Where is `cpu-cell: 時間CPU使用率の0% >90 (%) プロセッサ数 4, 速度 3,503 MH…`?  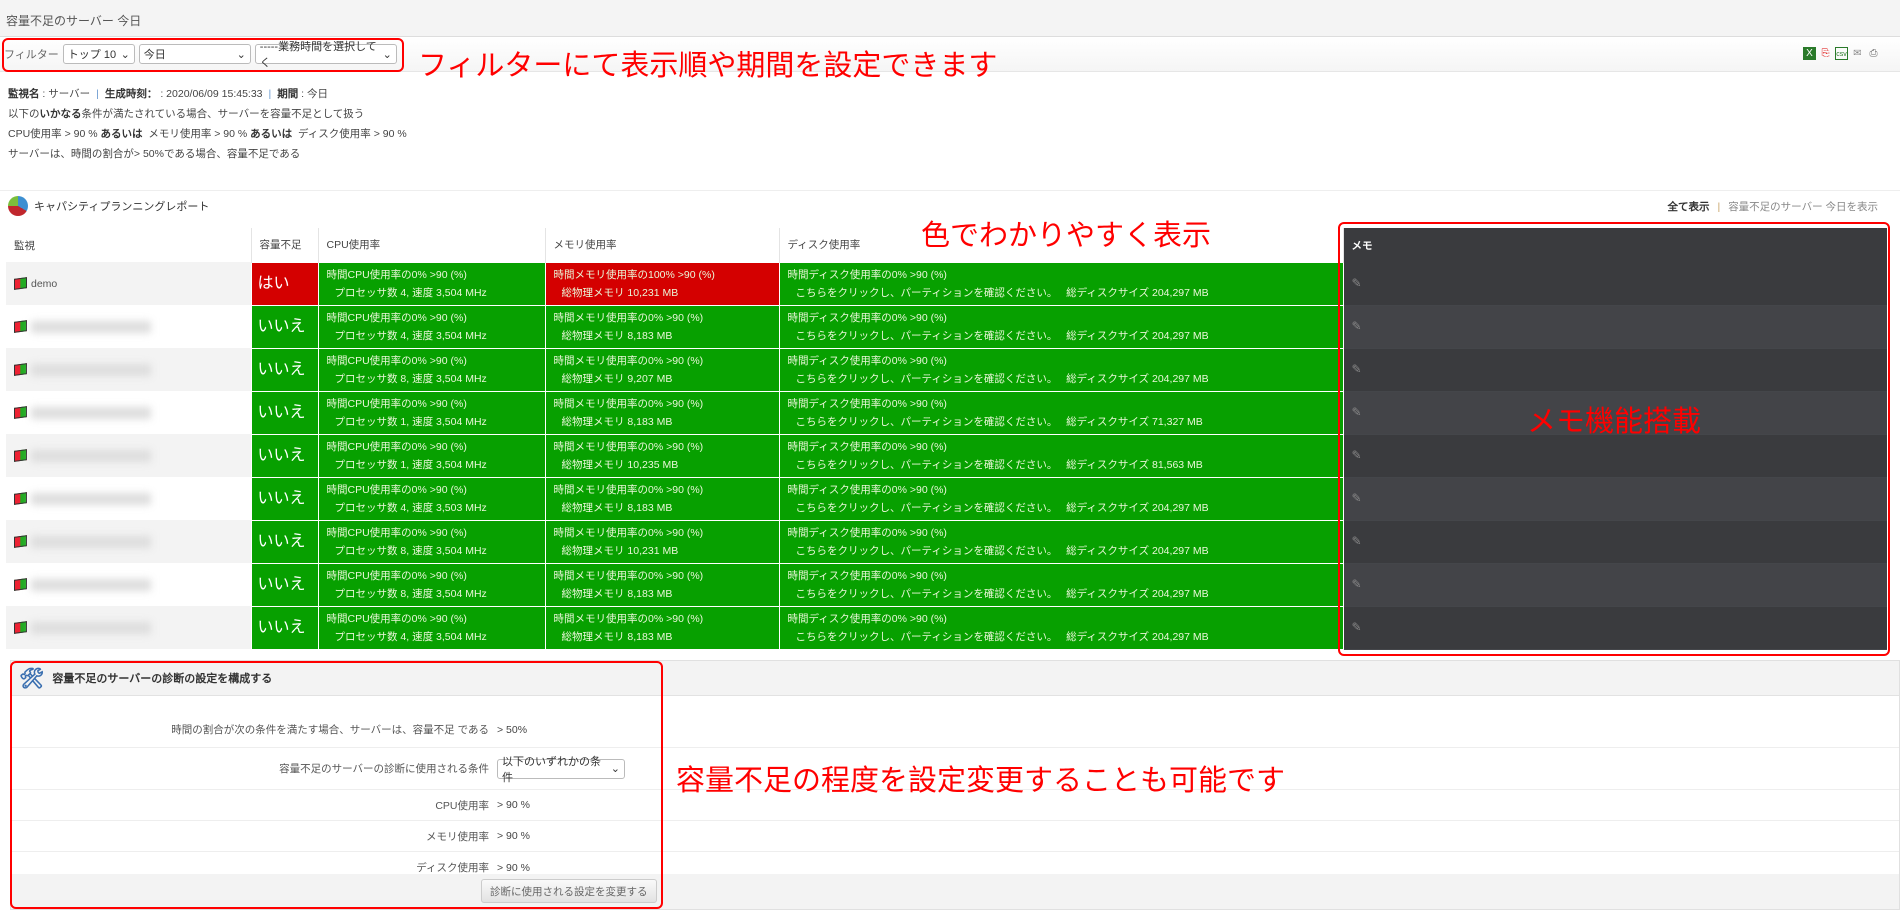
cpu-cell: 時間CPU使用率の0% >90 (%) プロセッサ数 4, 速度 3,503 MH… is located at coordinates (431, 498).